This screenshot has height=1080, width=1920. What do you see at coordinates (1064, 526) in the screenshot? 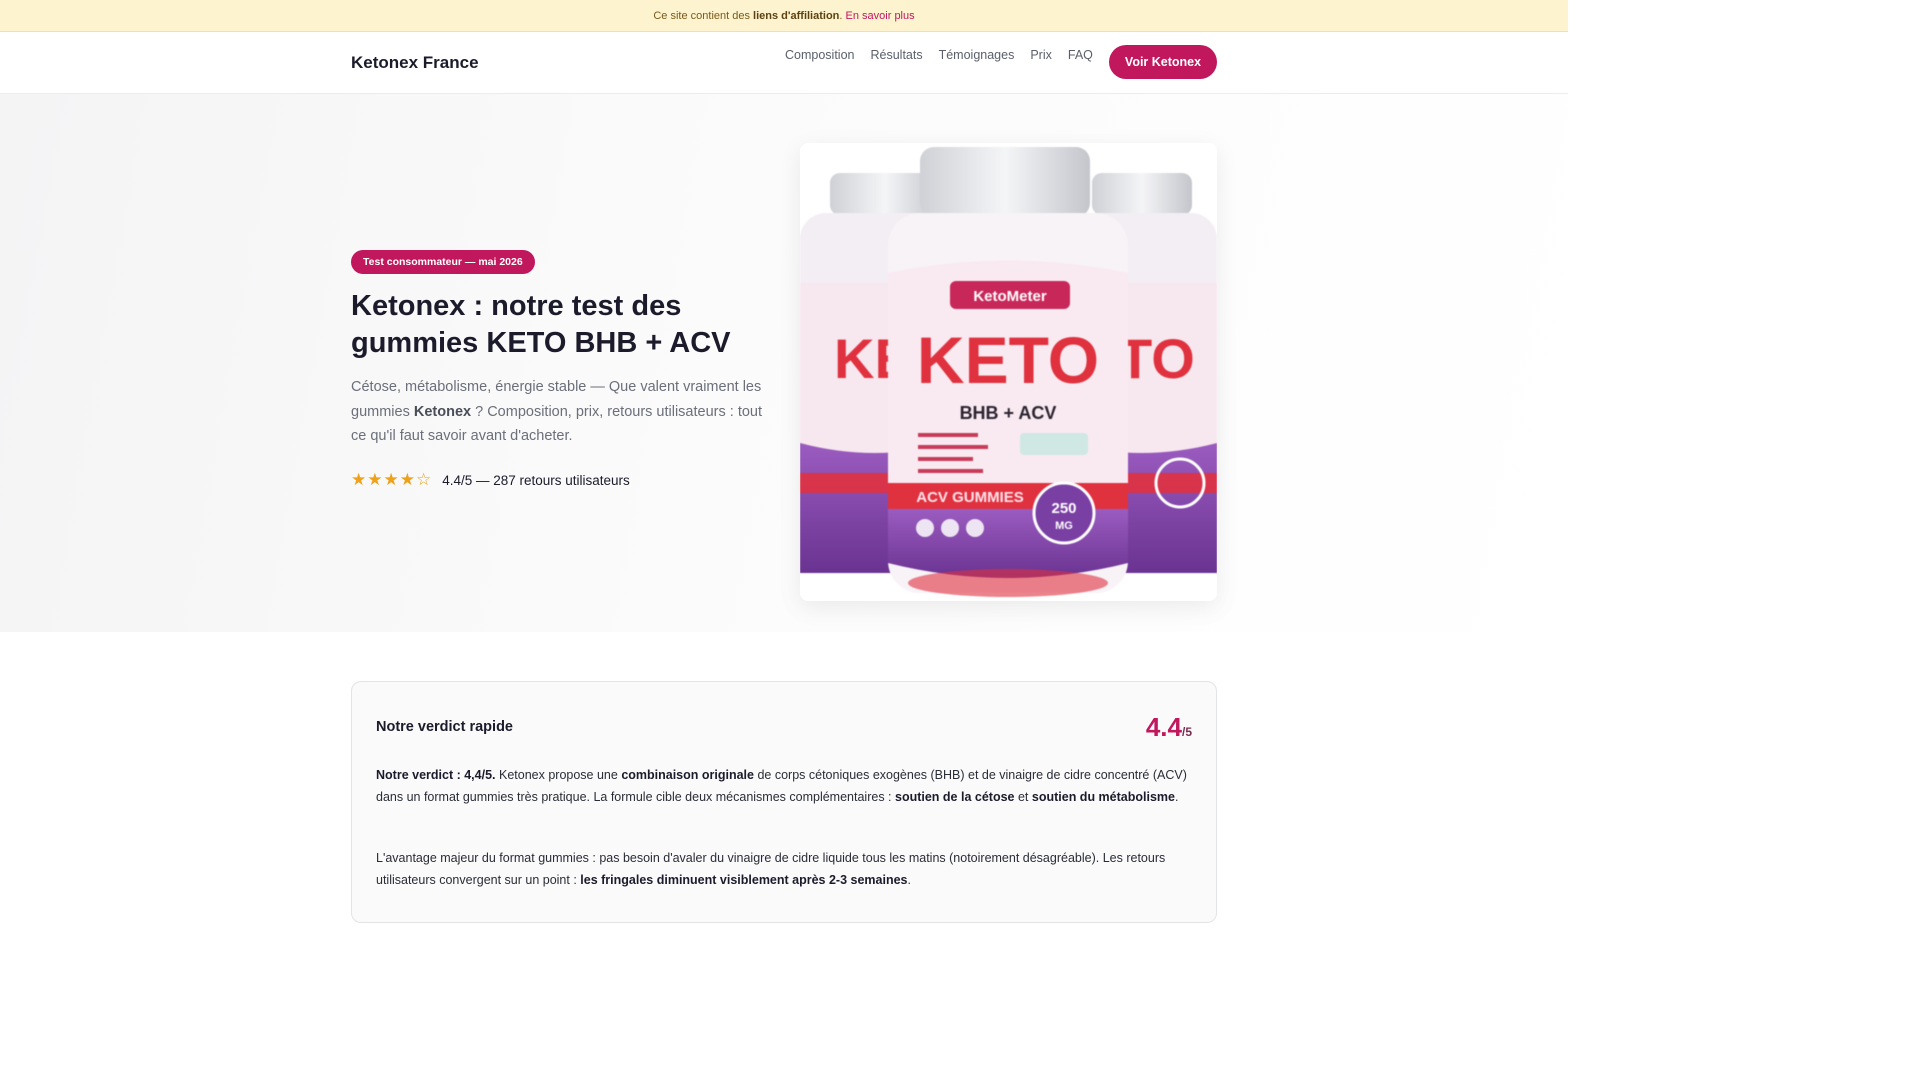
I see `jar-dose-unit: MG` at bounding box center [1064, 526].